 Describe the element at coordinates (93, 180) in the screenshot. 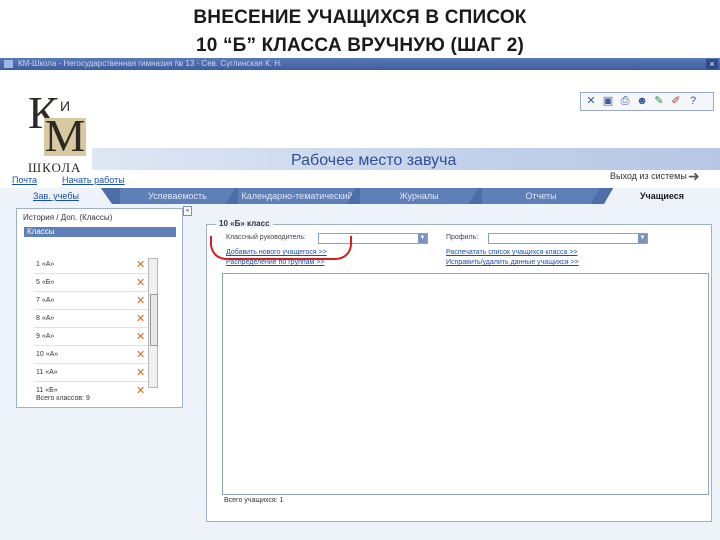

I see `nav-start-link: Начать работы` at that location.